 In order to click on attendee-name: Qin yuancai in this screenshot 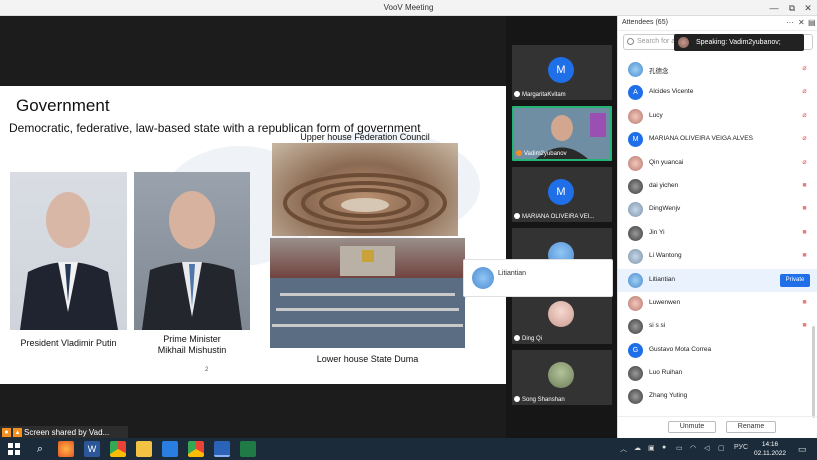, I will do `click(666, 162)`.